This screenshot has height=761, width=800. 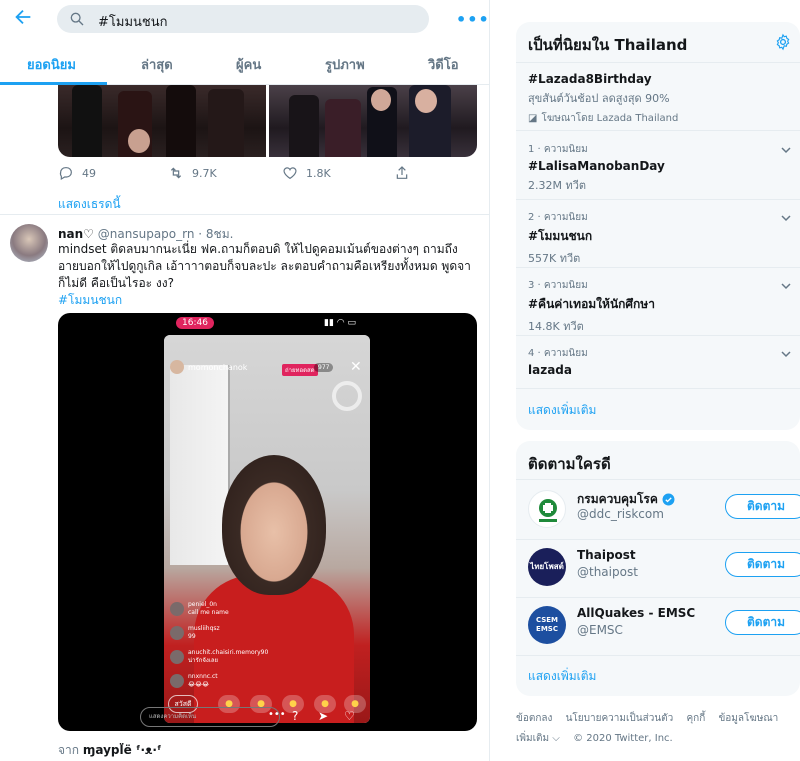 What do you see at coordinates (243, 19) in the screenshot?
I see `search-input: #โมมนชนก` at bounding box center [243, 19].